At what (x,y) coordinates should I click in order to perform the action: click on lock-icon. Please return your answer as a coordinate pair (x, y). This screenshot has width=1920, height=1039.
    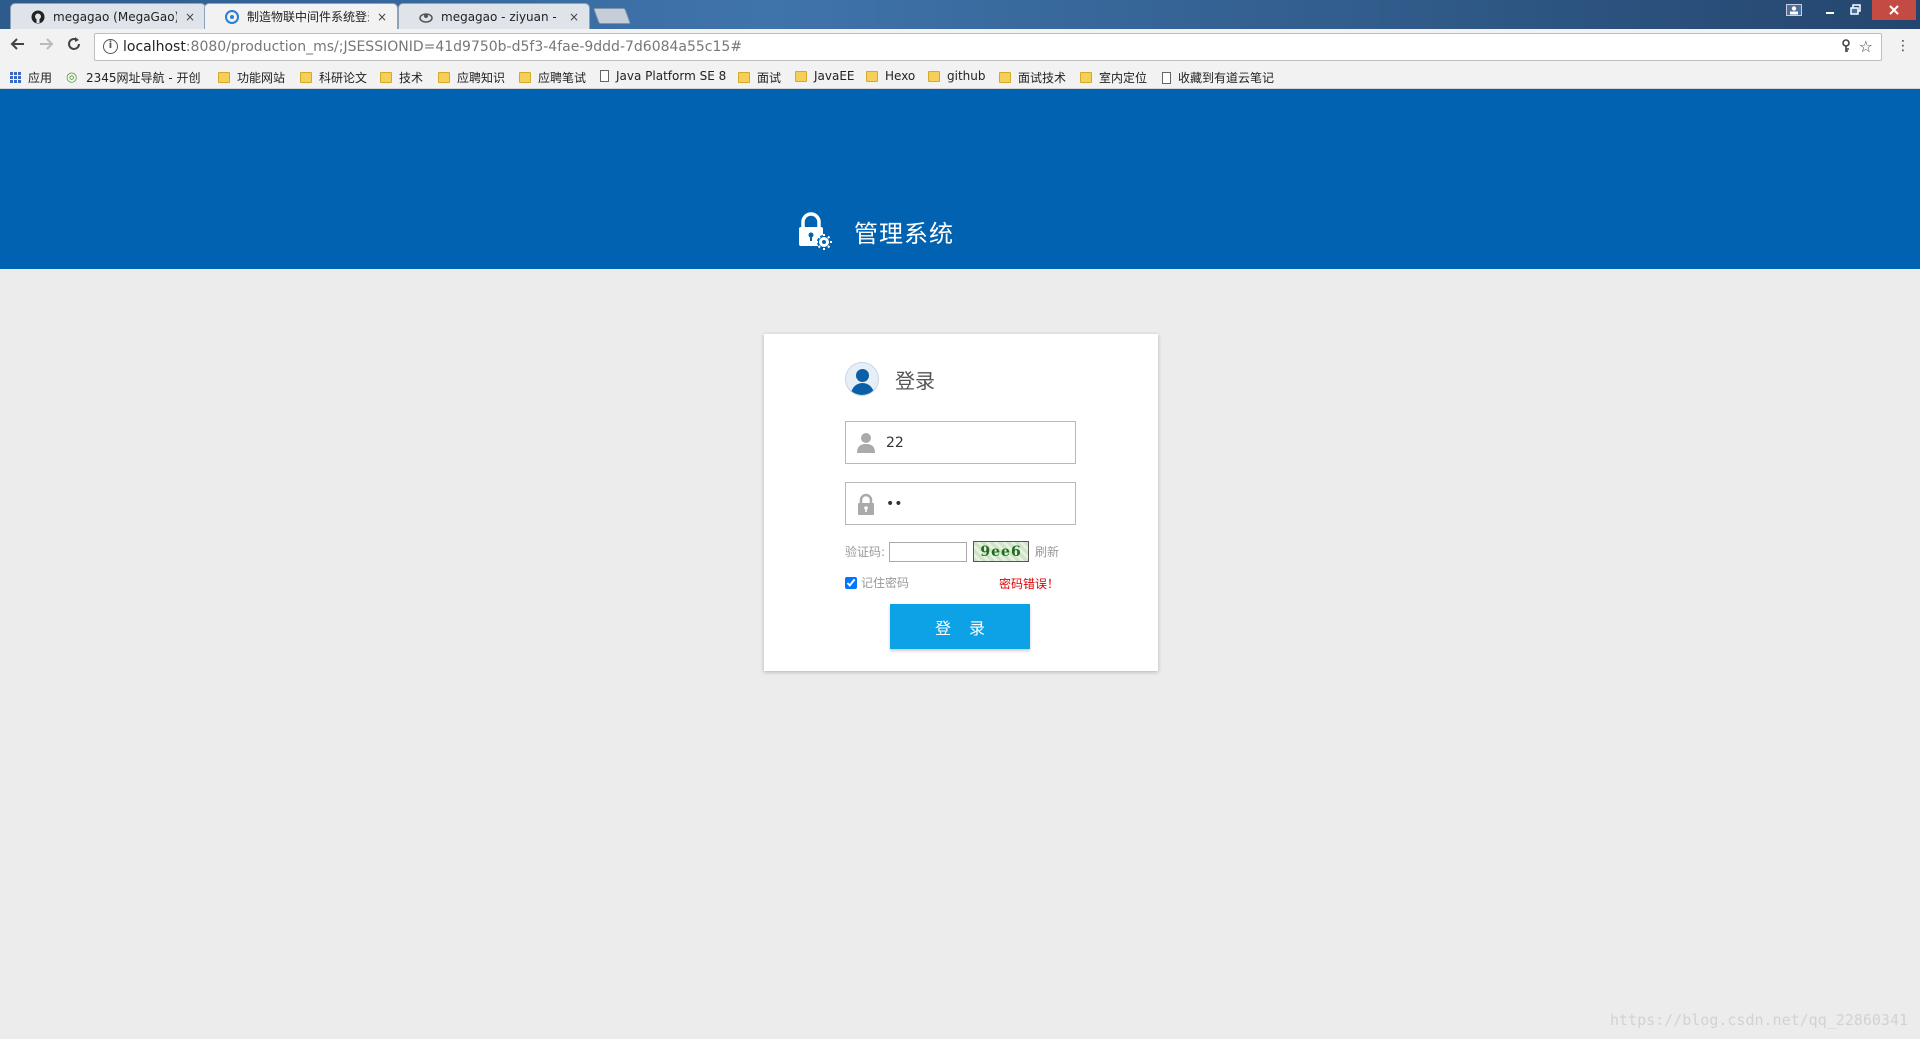
    Looking at the image, I should click on (866, 504).